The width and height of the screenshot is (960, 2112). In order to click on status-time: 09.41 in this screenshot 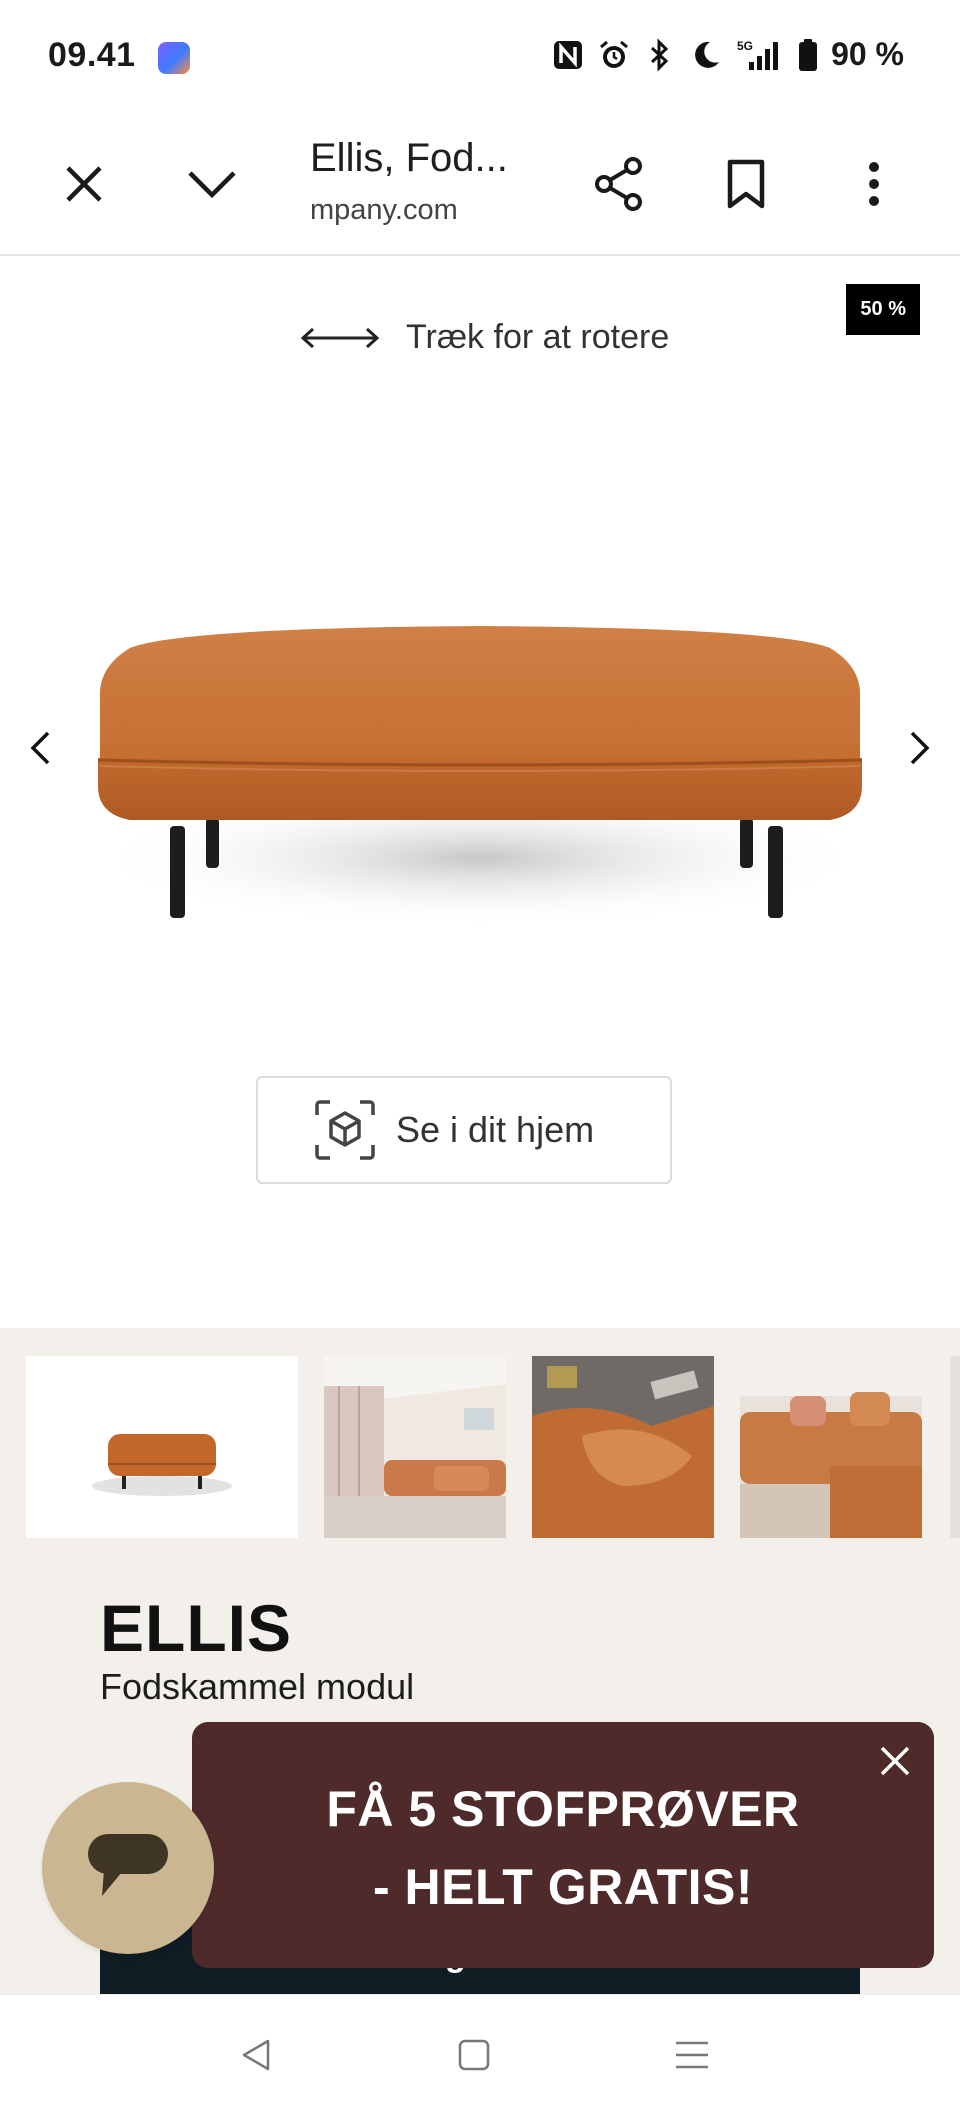, I will do `click(92, 55)`.